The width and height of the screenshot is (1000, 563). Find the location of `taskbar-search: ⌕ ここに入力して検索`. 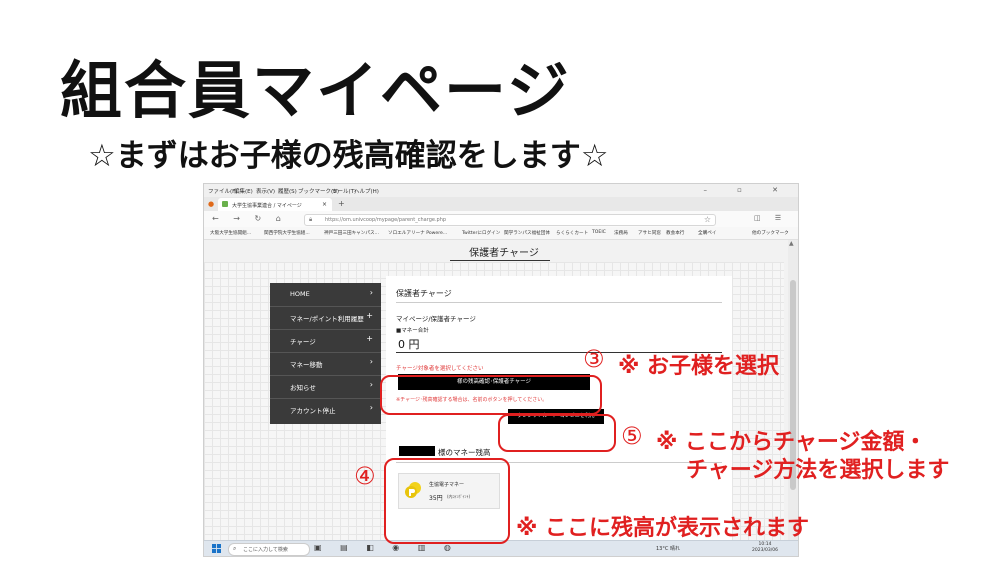

taskbar-search: ⌕ ここに入力して検索 is located at coordinates (269, 549).